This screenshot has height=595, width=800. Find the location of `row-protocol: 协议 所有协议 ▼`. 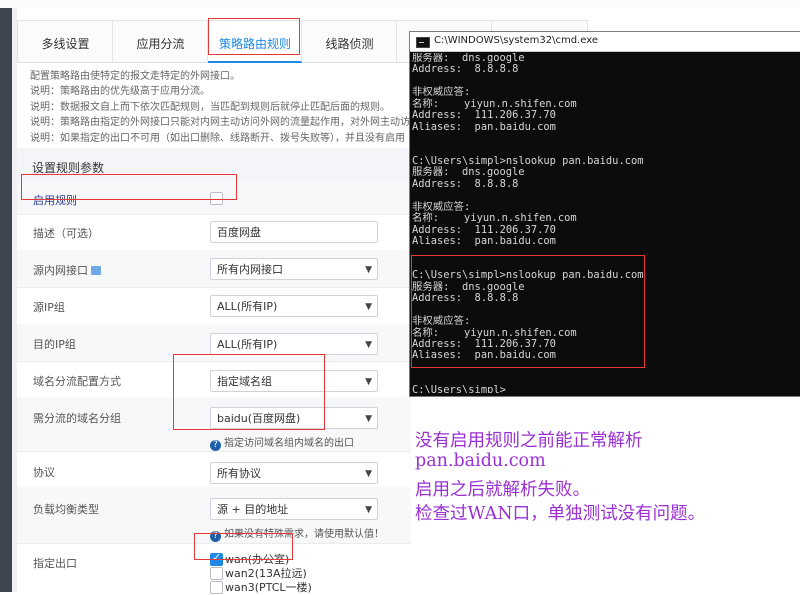

row-protocol: 协议 所有协议 ▼ is located at coordinates (214, 469).